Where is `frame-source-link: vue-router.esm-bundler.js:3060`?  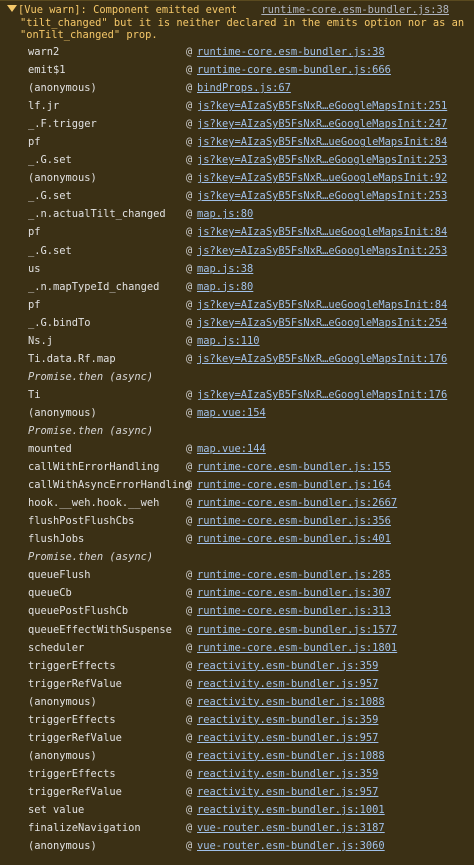 frame-source-link: vue-router.esm-bundler.js:3060 is located at coordinates (291, 846).